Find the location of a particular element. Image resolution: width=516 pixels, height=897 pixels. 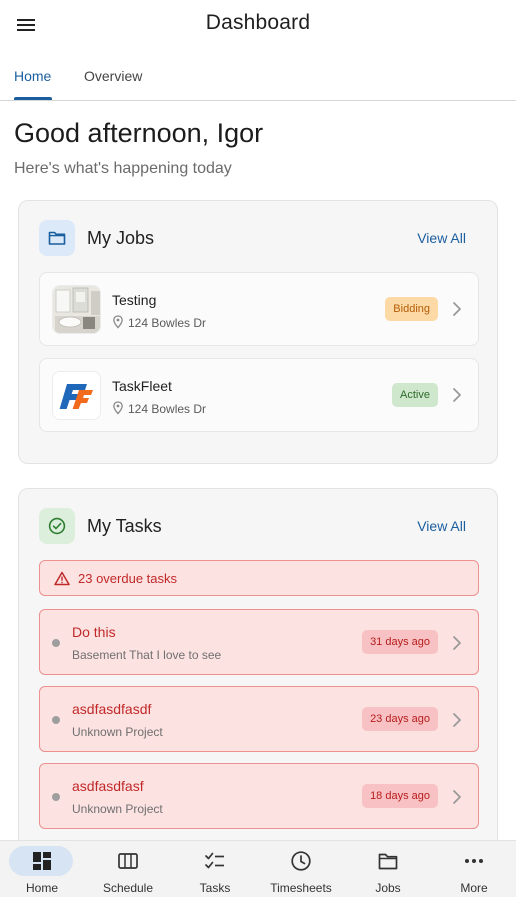

taskfleet-logo is located at coordinates (76, 395).